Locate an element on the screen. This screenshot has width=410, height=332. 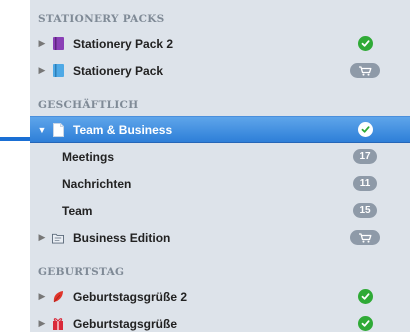
count-badge: 15 is located at coordinates (365, 210).